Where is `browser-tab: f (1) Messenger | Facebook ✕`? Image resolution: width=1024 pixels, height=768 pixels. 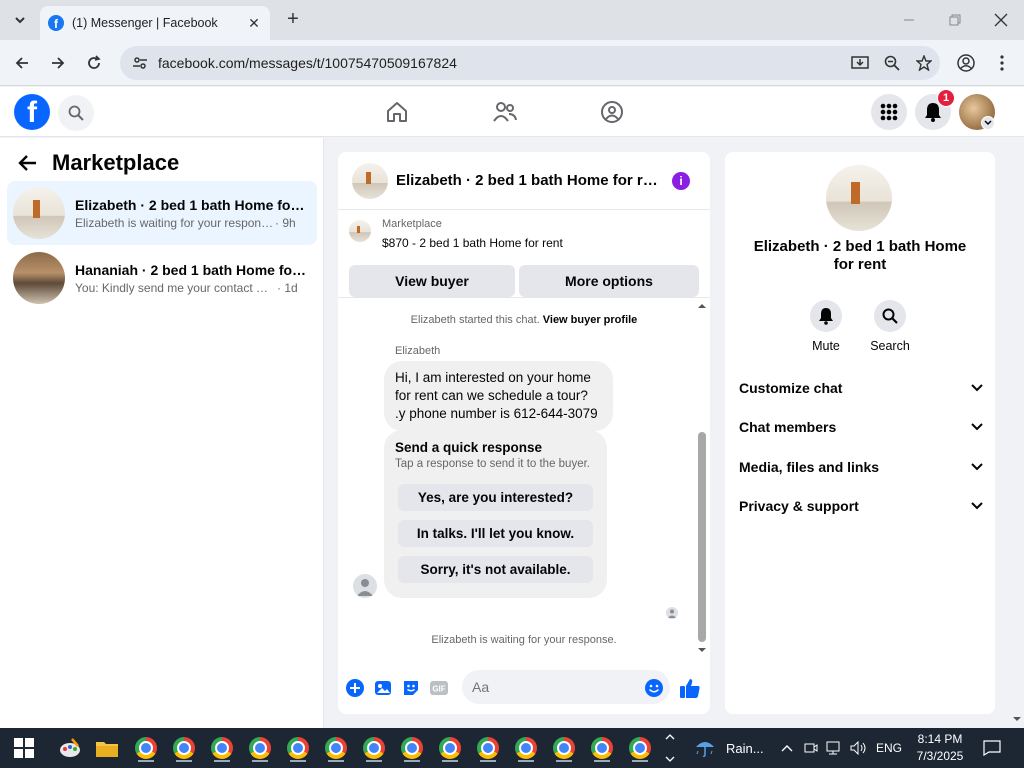 browser-tab: f (1) Messenger | Facebook ✕ is located at coordinates (155, 23).